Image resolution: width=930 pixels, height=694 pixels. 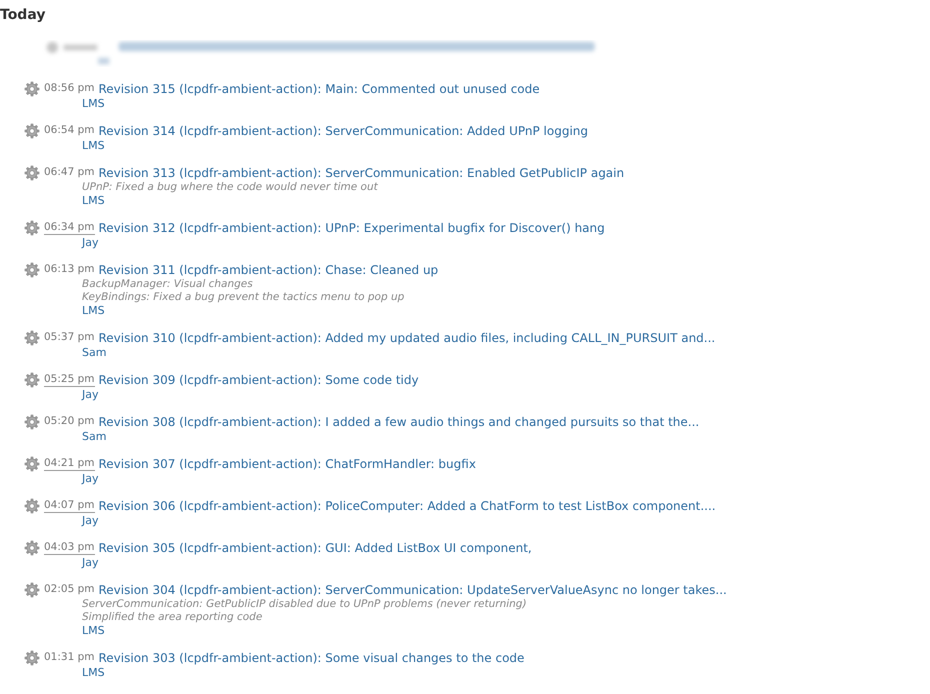 What do you see at coordinates (69, 422) in the screenshot?
I see `timestamp: 05:20 pm` at bounding box center [69, 422].